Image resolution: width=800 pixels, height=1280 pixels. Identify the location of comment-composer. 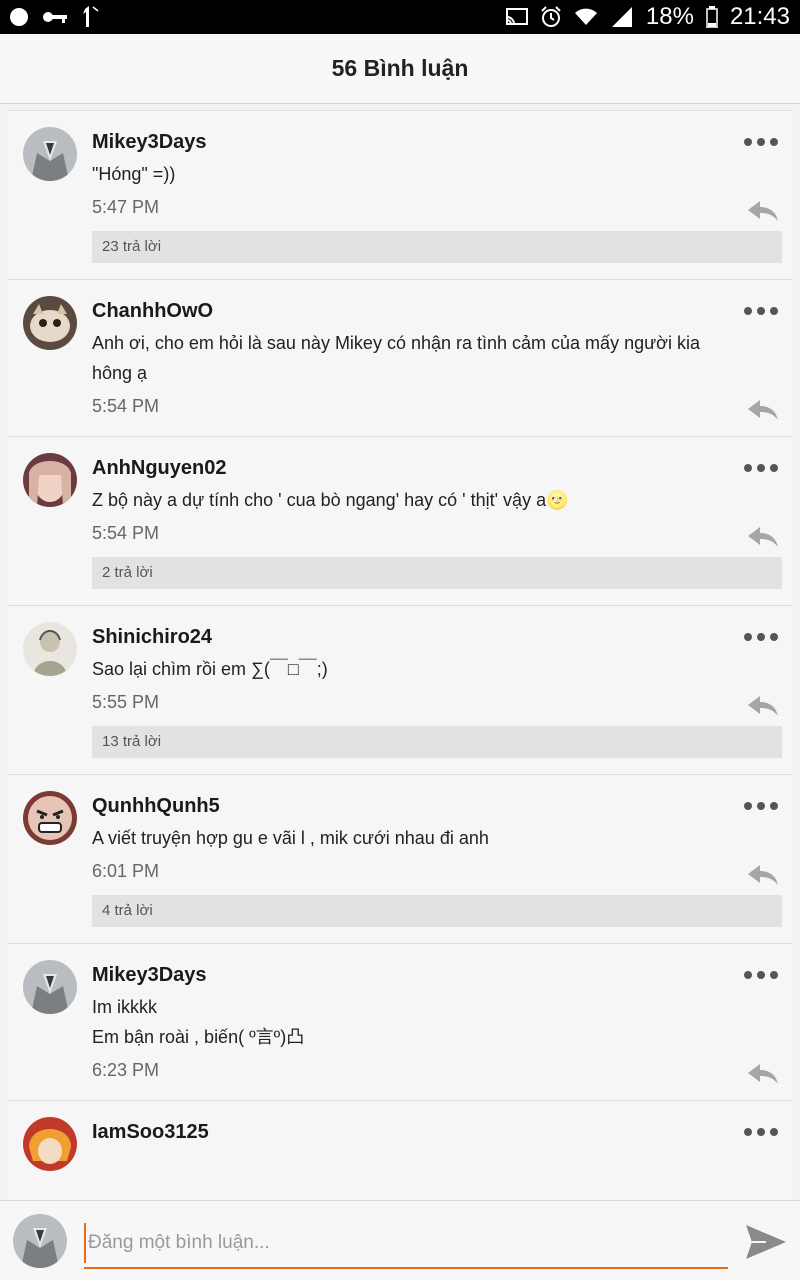
(400, 1240).